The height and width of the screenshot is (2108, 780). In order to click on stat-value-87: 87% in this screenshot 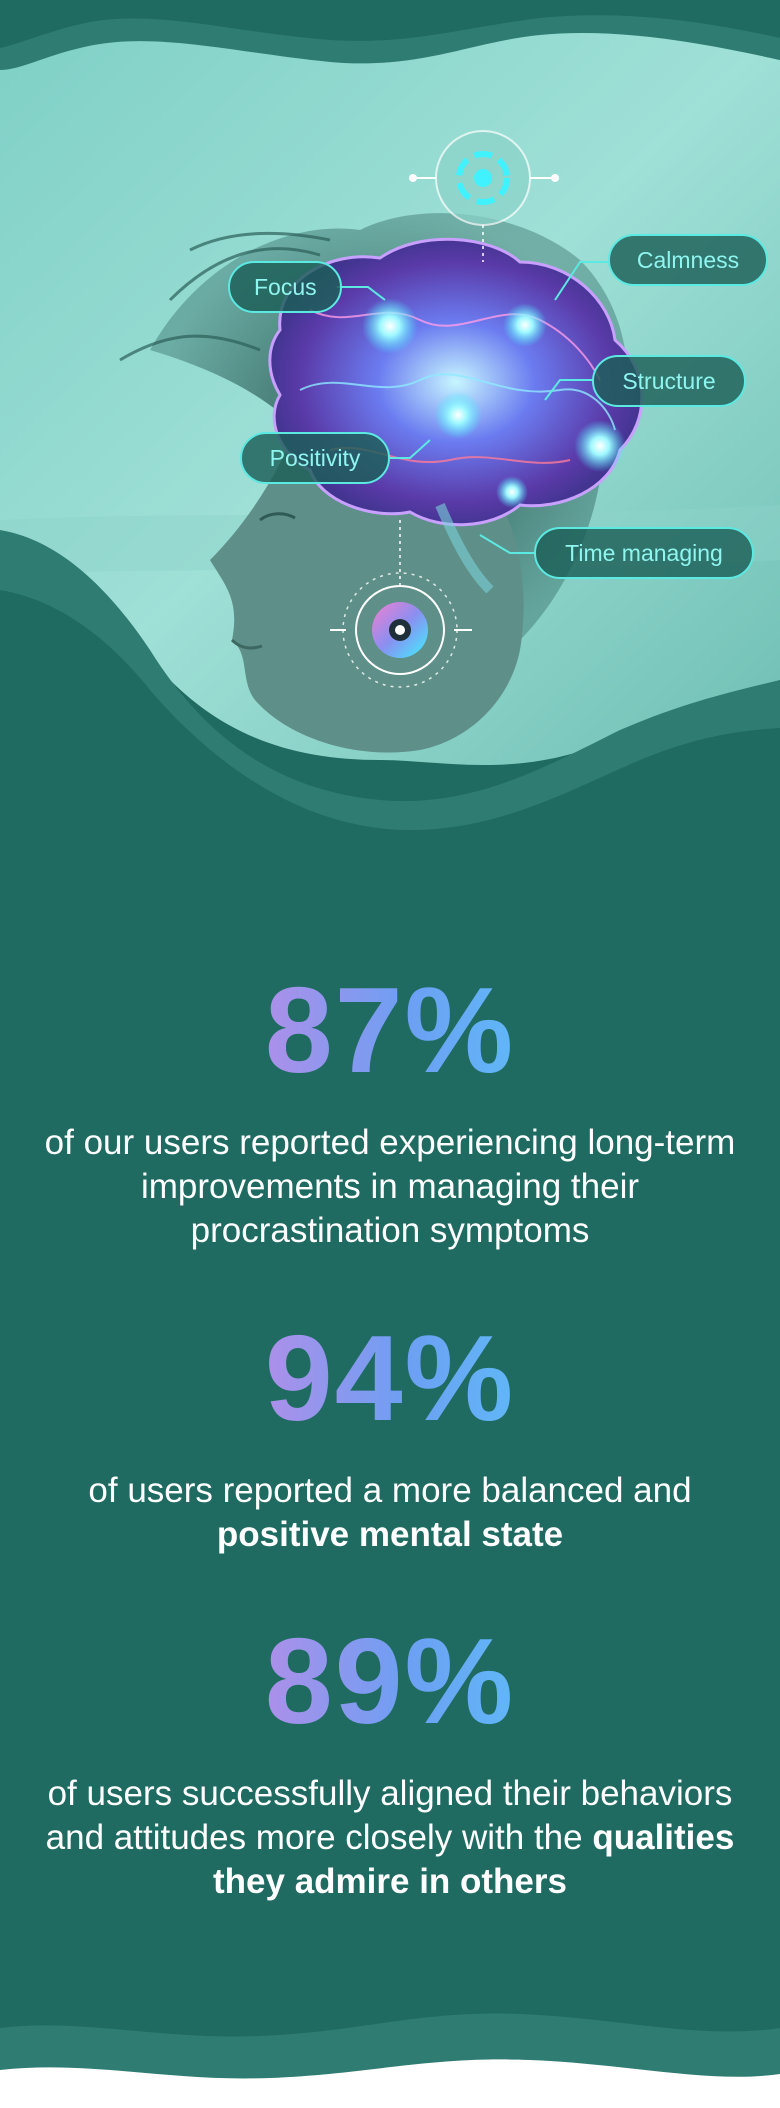, I will do `click(390, 1030)`.